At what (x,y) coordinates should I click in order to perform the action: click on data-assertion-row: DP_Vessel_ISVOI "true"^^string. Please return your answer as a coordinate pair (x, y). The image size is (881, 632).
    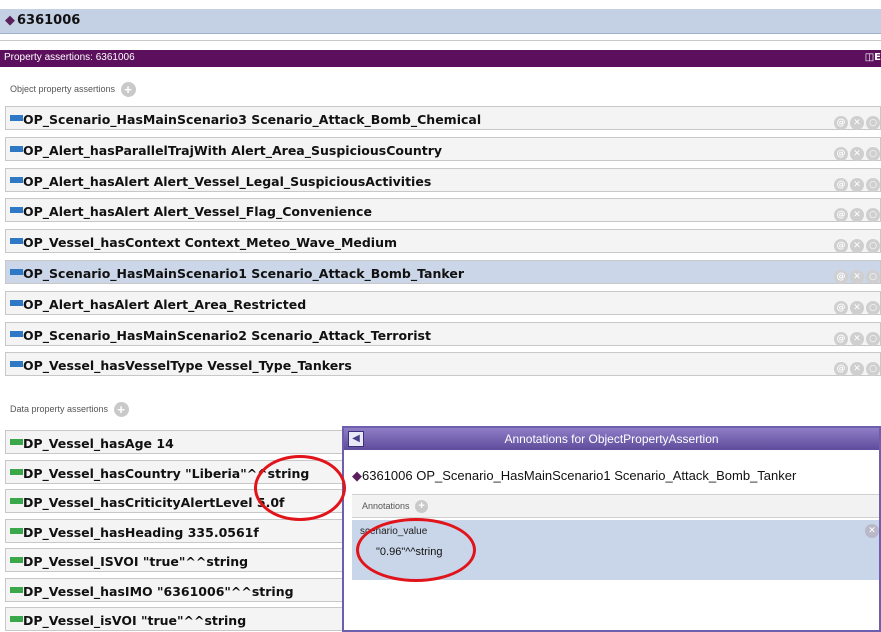
    Looking at the image, I should click on (175, 560).